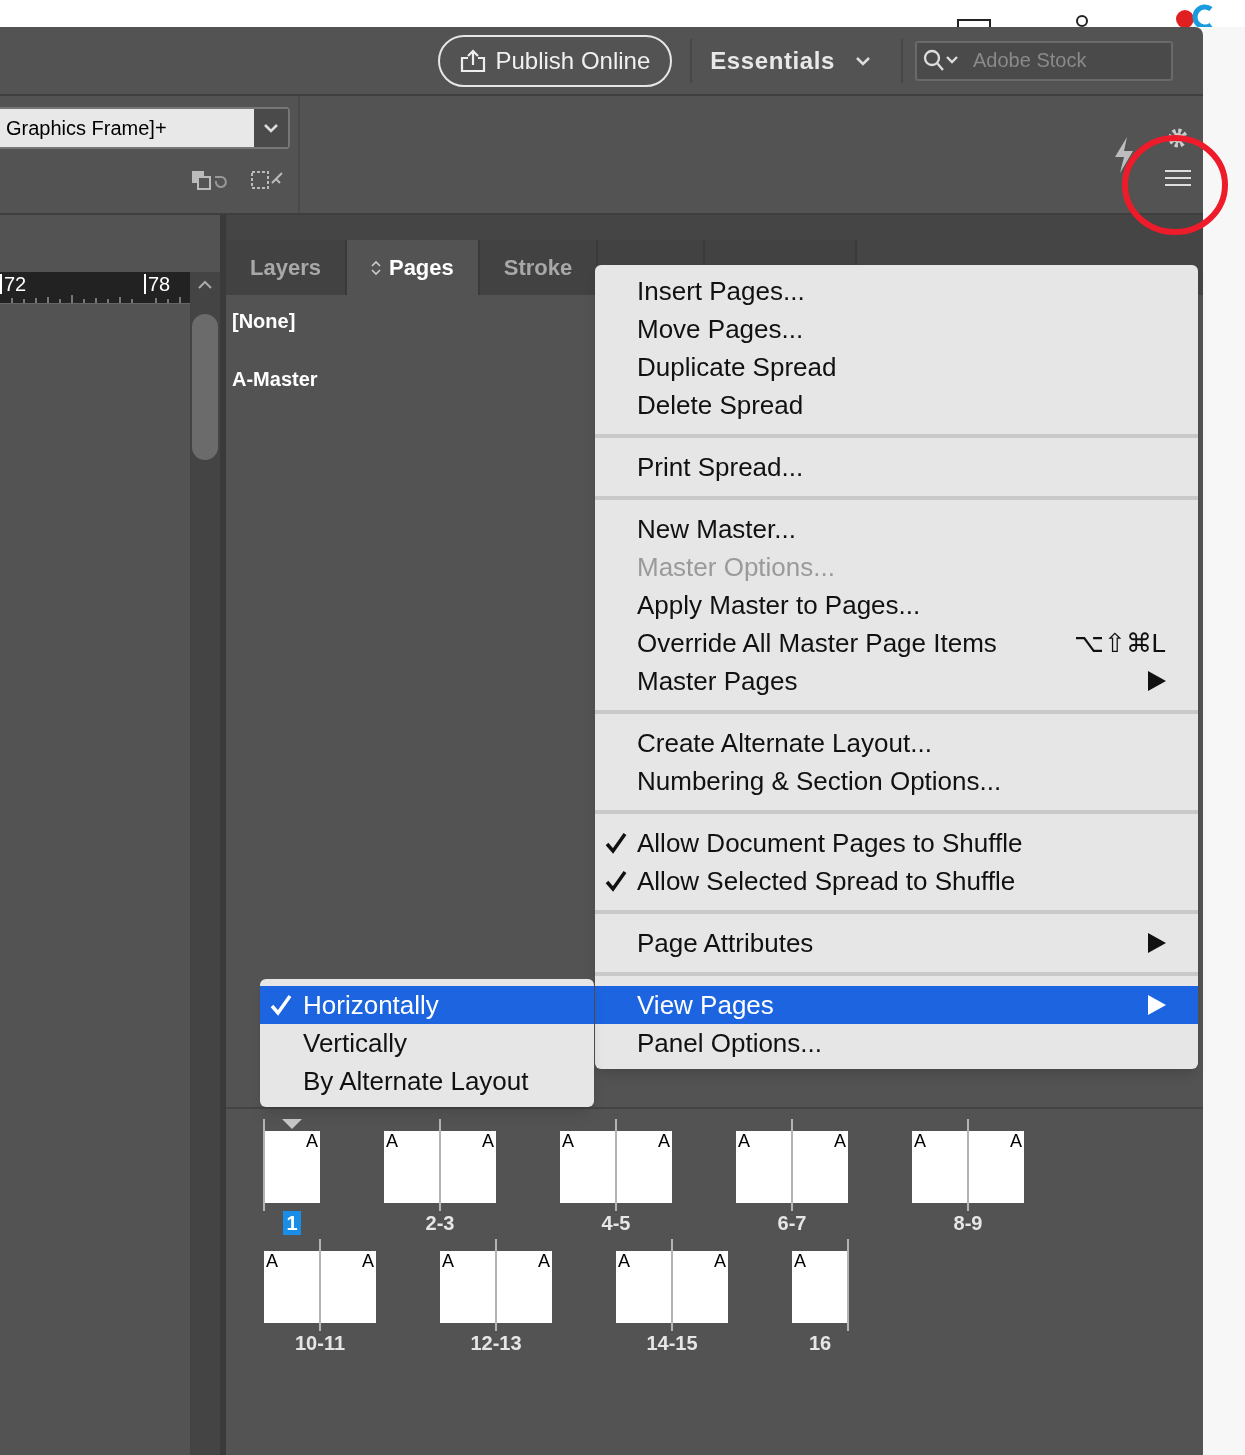  I want to click on ruler-number: 72, so click(13, 284).